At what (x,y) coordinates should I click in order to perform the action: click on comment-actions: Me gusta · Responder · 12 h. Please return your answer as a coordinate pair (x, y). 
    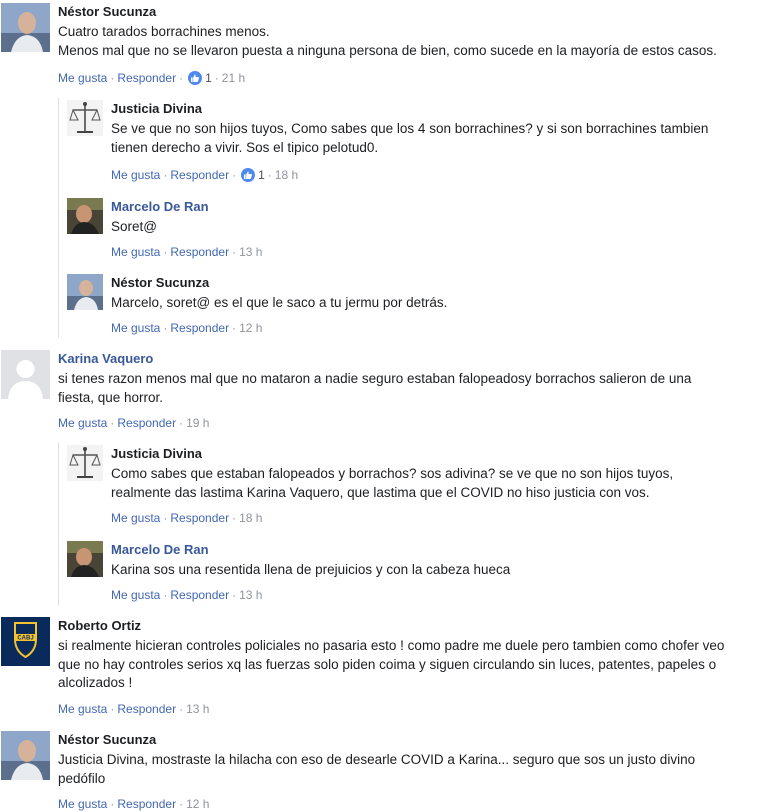
    Looking at the image, I should click on (187, 328).